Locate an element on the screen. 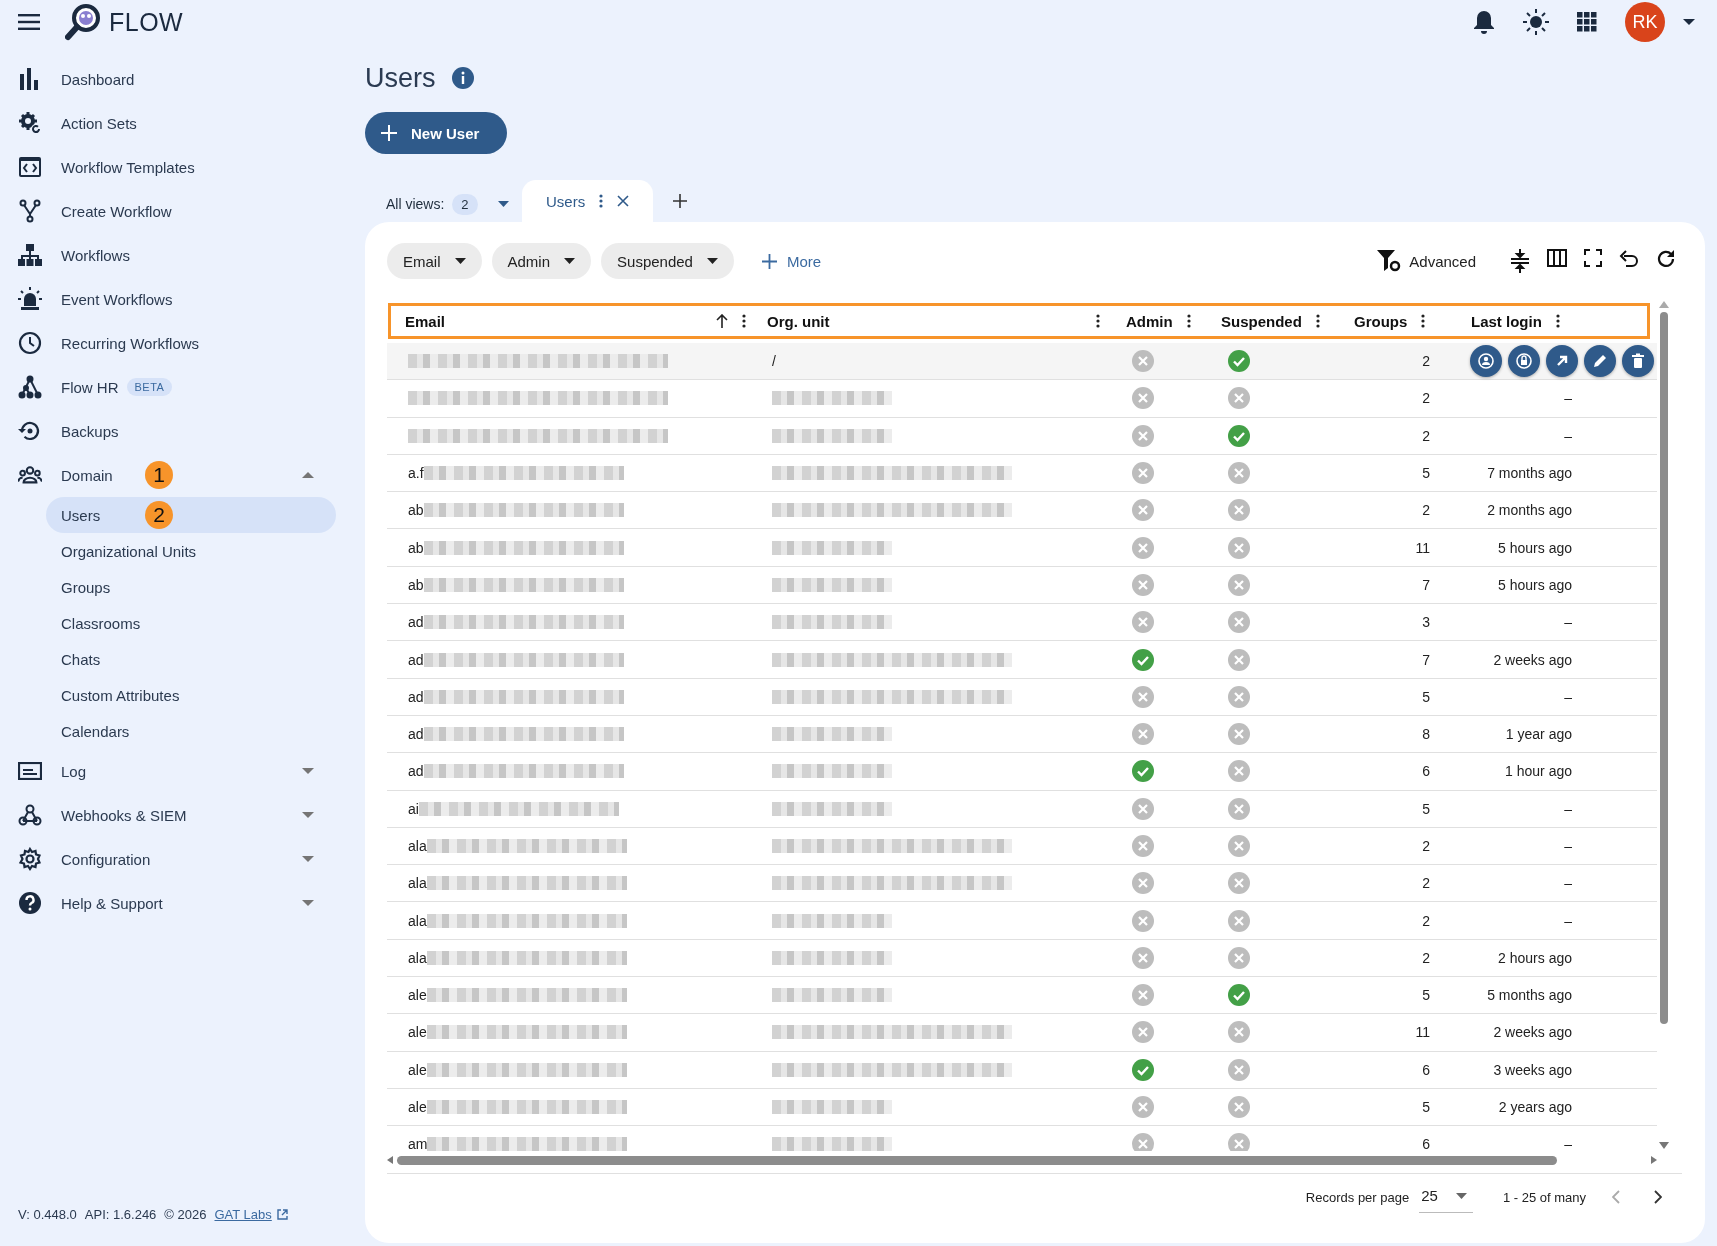 This screenshot has width=1717, height=1246. nav-item: Domain 1 is located at coordinates (180, 475).